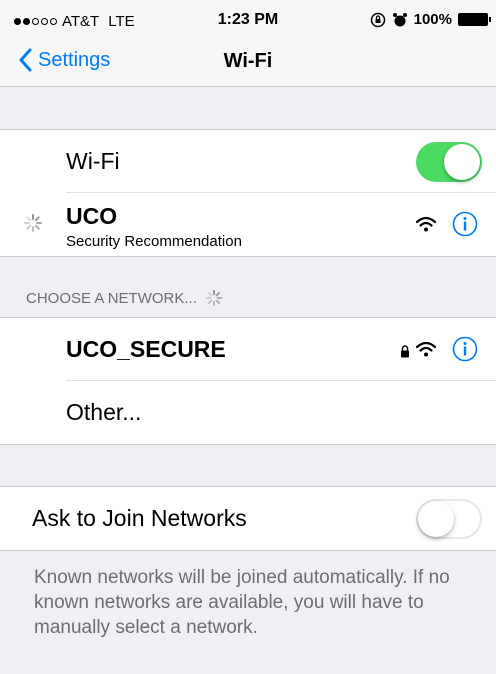 This screenshot has height=674, width=496. What do you see at coordinates (139, 518) in the screenshot?
I see `ask-to-join-label: Ask to Join Networks` at bounding box center [139, 518].